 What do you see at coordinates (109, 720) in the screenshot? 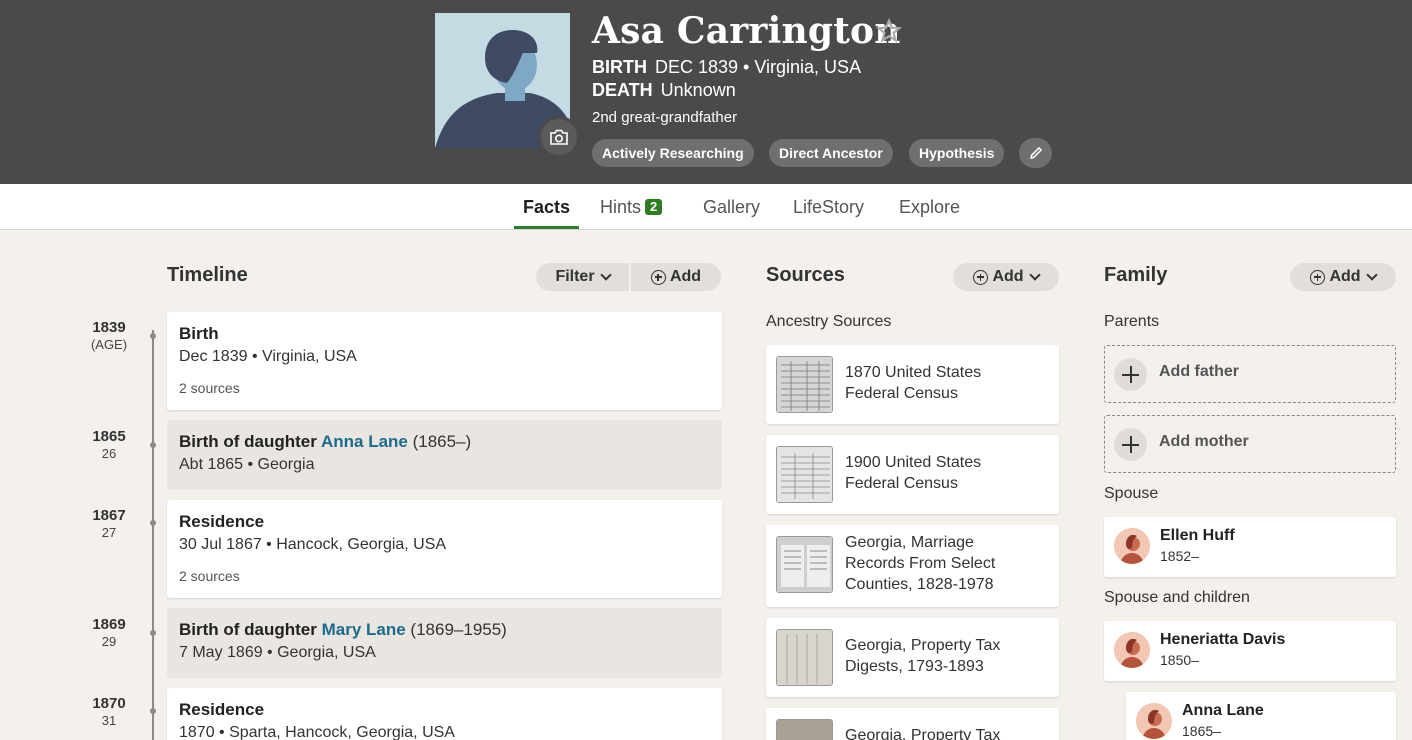
I see `event-age: 31` at bounding box center [109, 720].